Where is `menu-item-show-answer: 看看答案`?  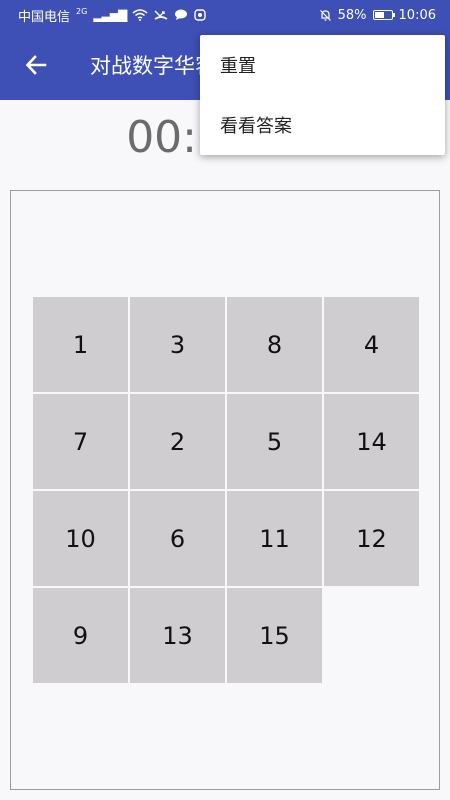
menu-item-show-answer: 看看答案 is located at coordinates (322, 125).